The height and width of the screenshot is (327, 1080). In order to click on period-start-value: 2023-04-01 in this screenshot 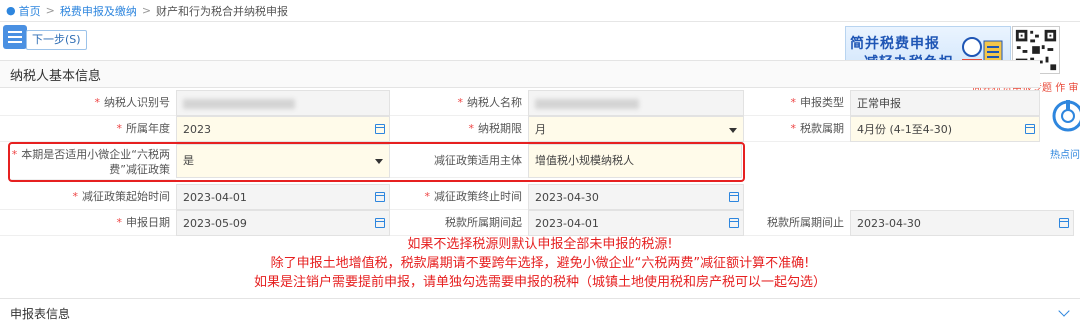, I will do `click(567, 223)`.